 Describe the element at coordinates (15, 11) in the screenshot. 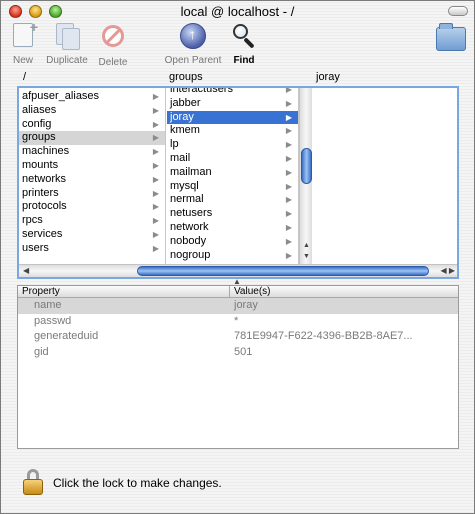

I see `close-window-button` at that location.